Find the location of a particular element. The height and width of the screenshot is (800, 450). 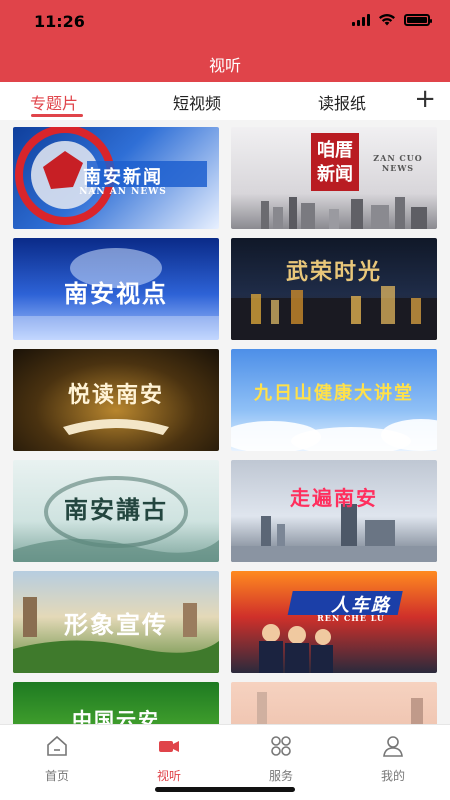

program-card: 南安講古 is located at coordinates (116, 511).